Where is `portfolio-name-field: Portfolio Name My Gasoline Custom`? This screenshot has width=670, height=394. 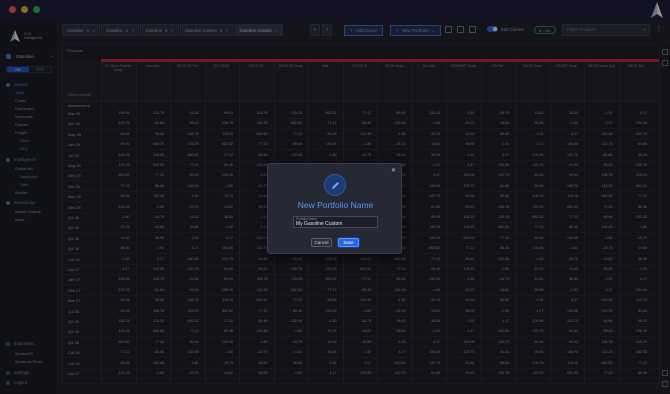
portfolio-name-field: Portfolio Name My Gasoline Custom is located at coordinates (335, 222).